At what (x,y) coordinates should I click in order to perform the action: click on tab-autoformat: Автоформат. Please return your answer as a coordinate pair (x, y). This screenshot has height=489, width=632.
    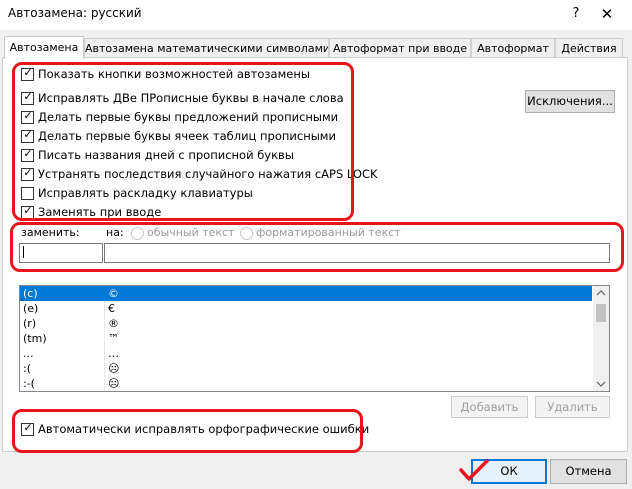
    Looking at the image, I should click on (513, 48).